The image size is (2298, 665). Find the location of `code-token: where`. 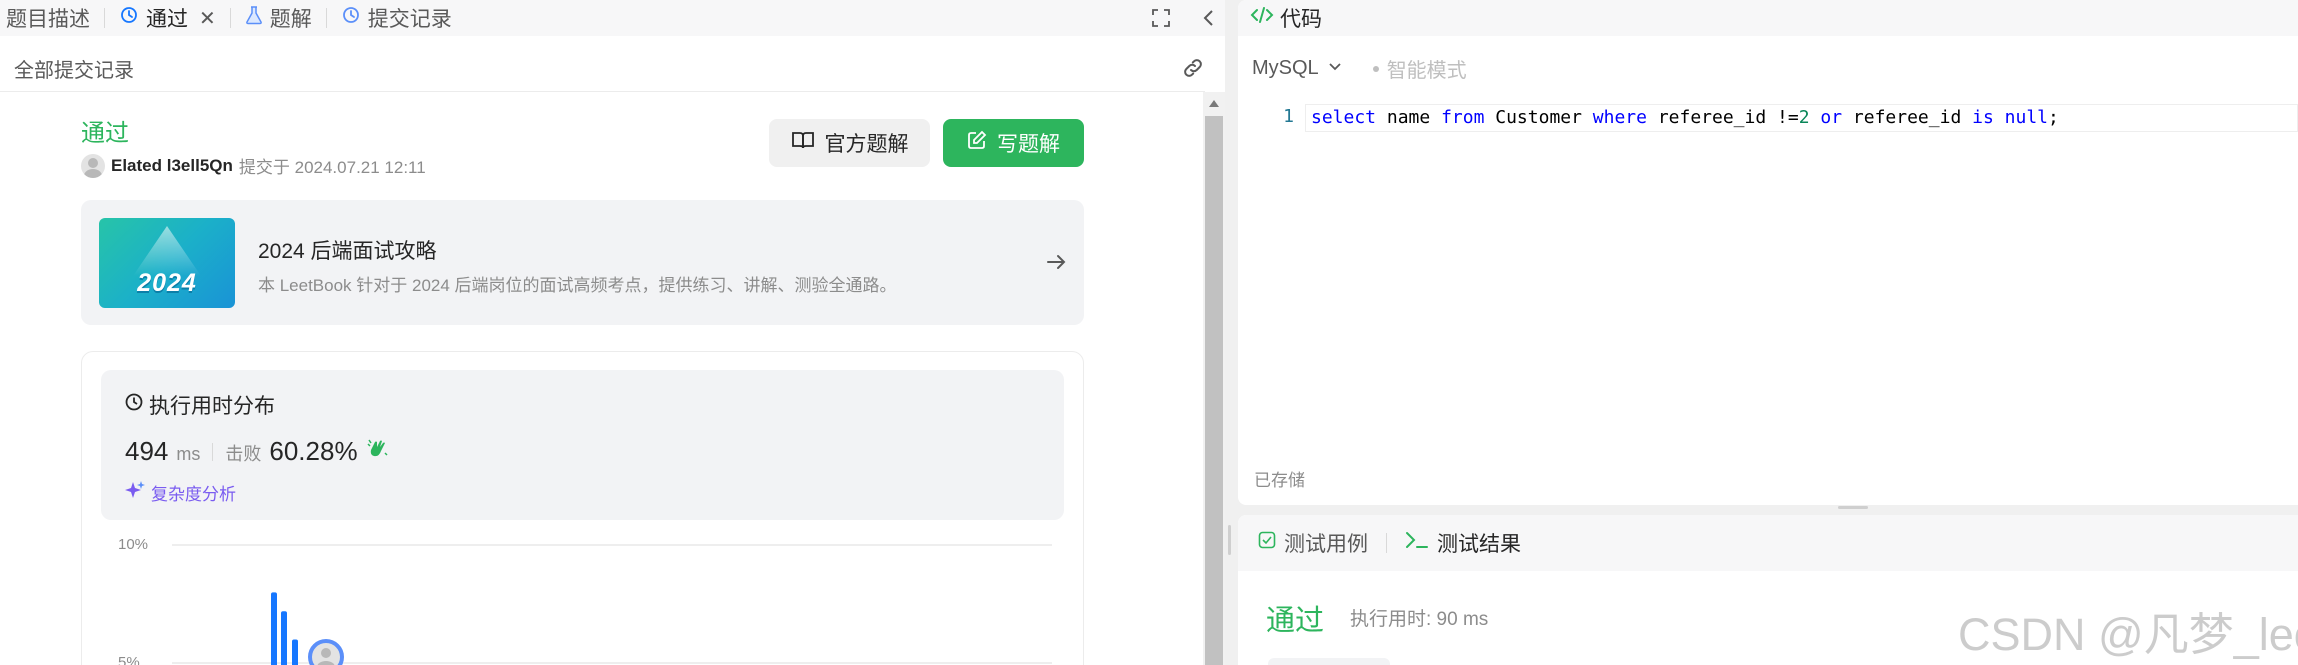

code-token: where is located at coordinates (1619, 117).